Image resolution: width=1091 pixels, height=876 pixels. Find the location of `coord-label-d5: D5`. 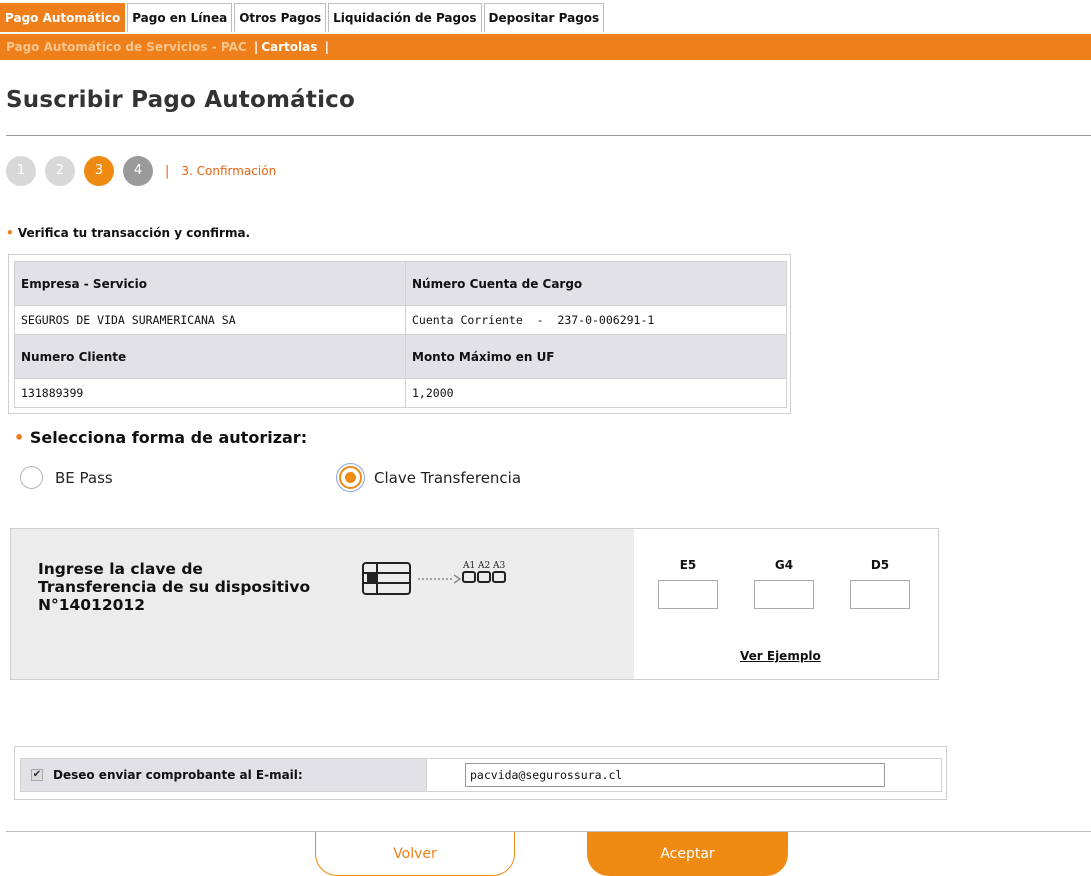

coord-label-d5: D5 is located at coordinates (880, 565).